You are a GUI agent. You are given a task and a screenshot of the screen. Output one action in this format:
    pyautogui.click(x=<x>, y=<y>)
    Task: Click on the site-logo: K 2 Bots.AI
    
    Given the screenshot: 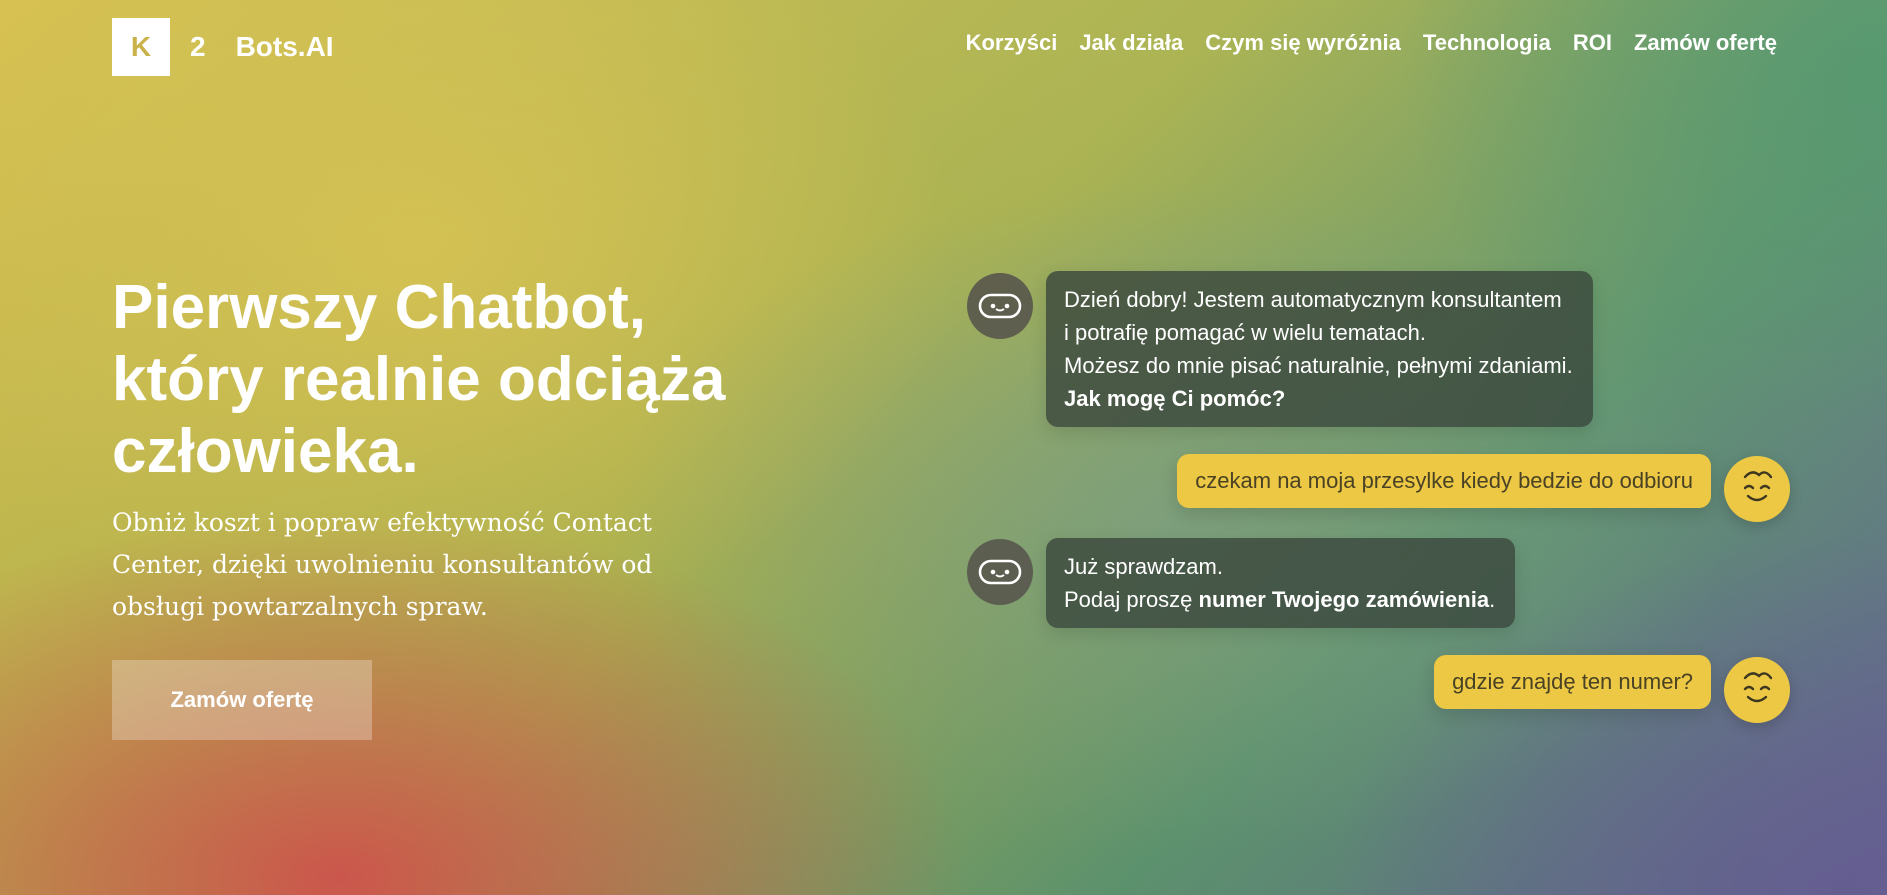 What is the action you would take?
    pyautogui.click(x=223, y=47)
    